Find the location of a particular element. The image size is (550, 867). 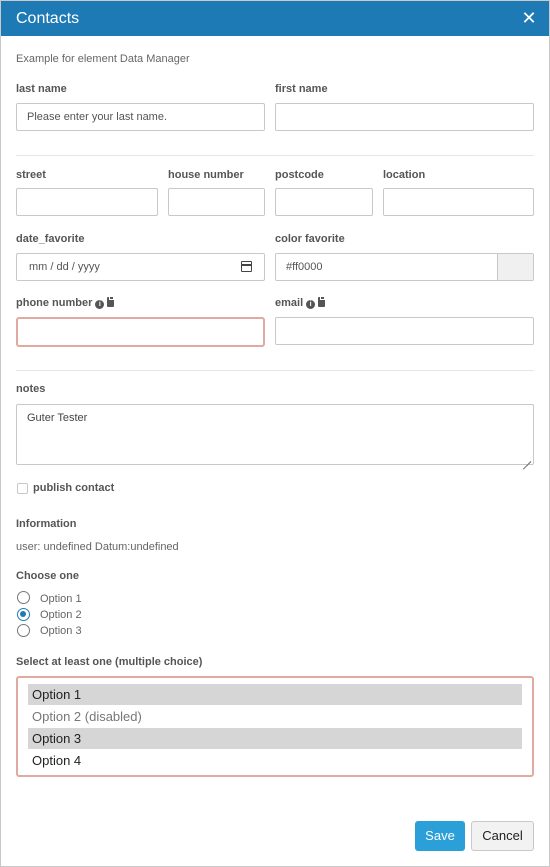

date-value: mm / dd / yyyy is located at coordinates (64, 267).